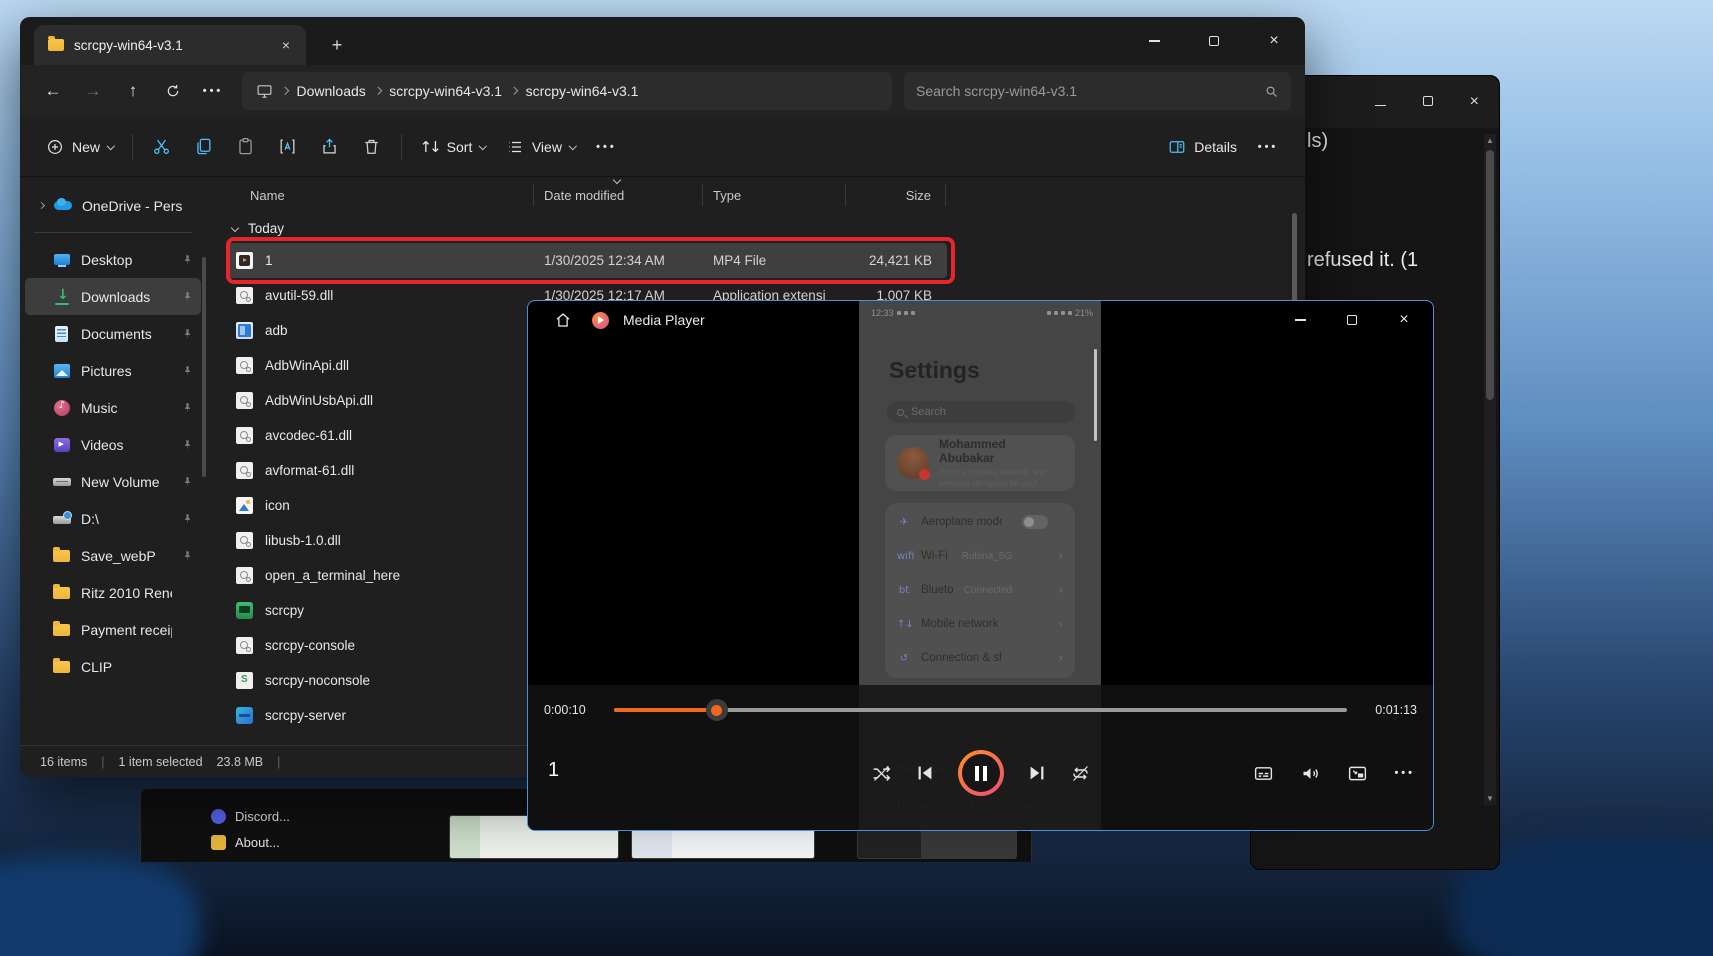  I want to click on seek-bar, so click(980, 710).